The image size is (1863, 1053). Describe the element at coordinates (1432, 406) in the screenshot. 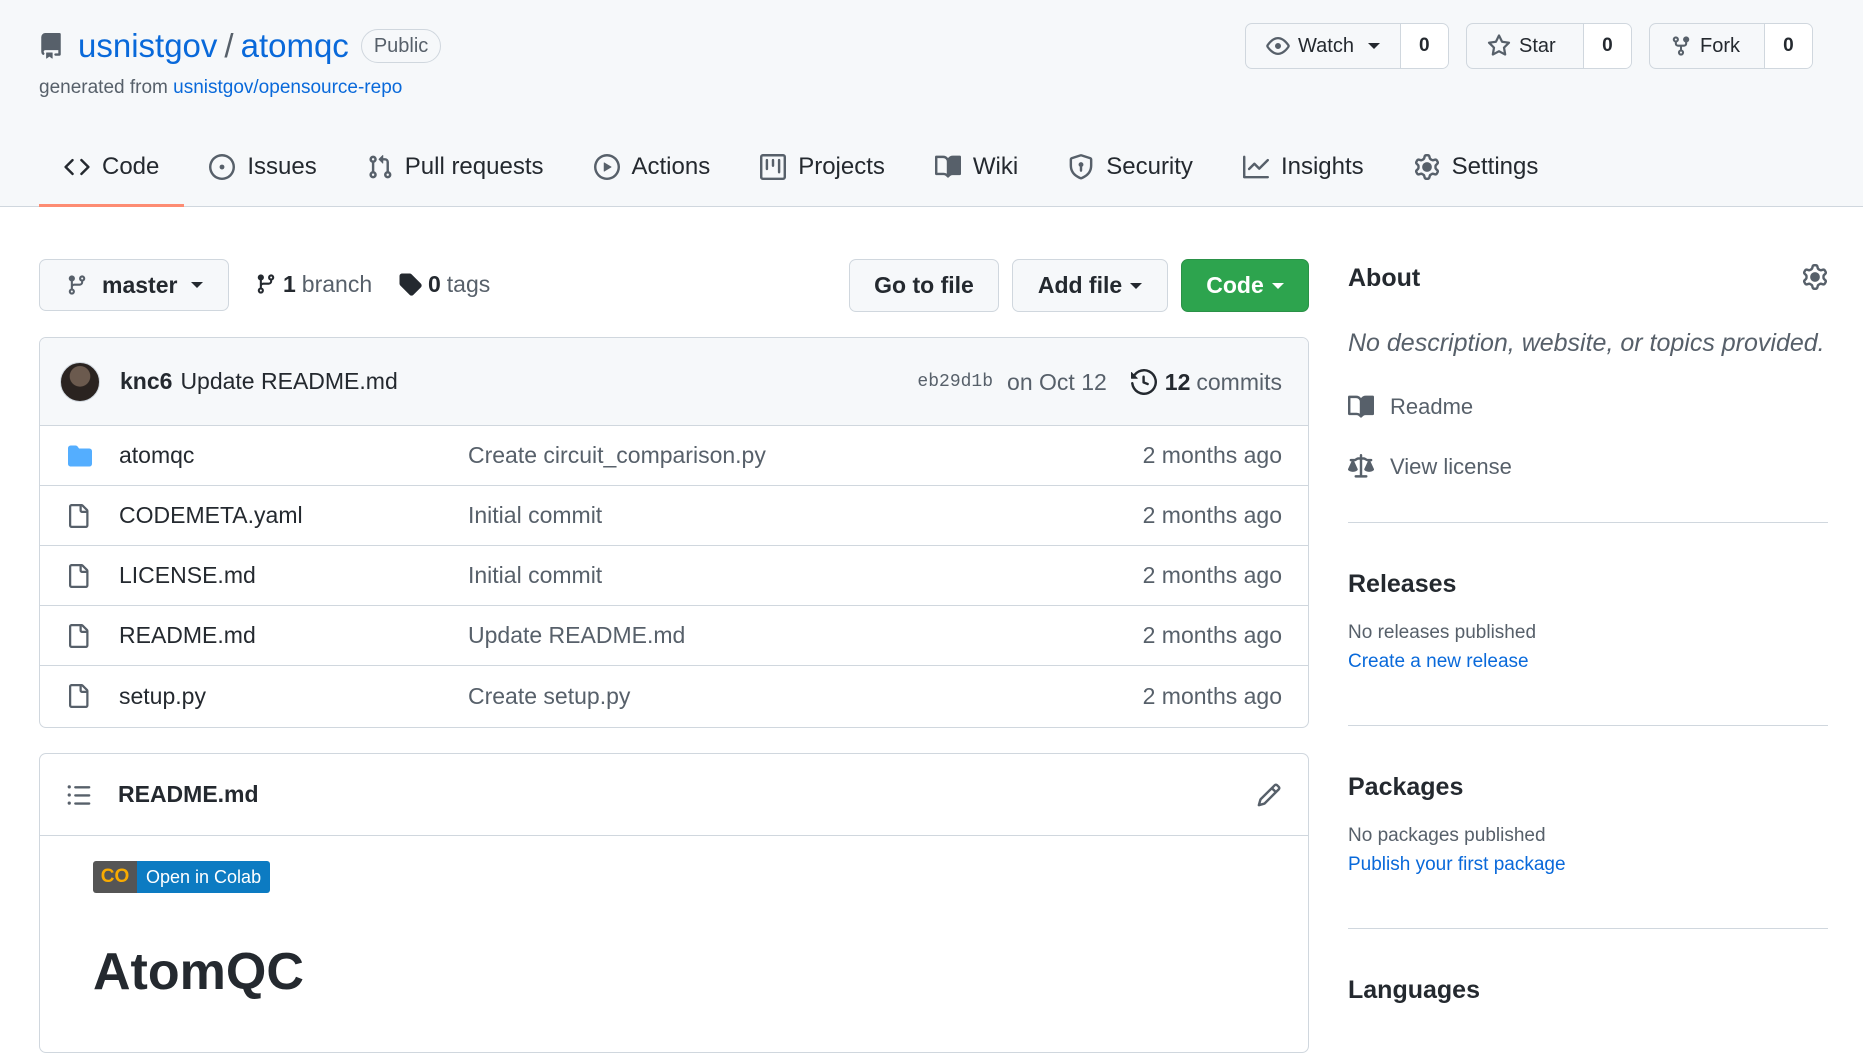

I see `readme-link-label: Readme` at that location.